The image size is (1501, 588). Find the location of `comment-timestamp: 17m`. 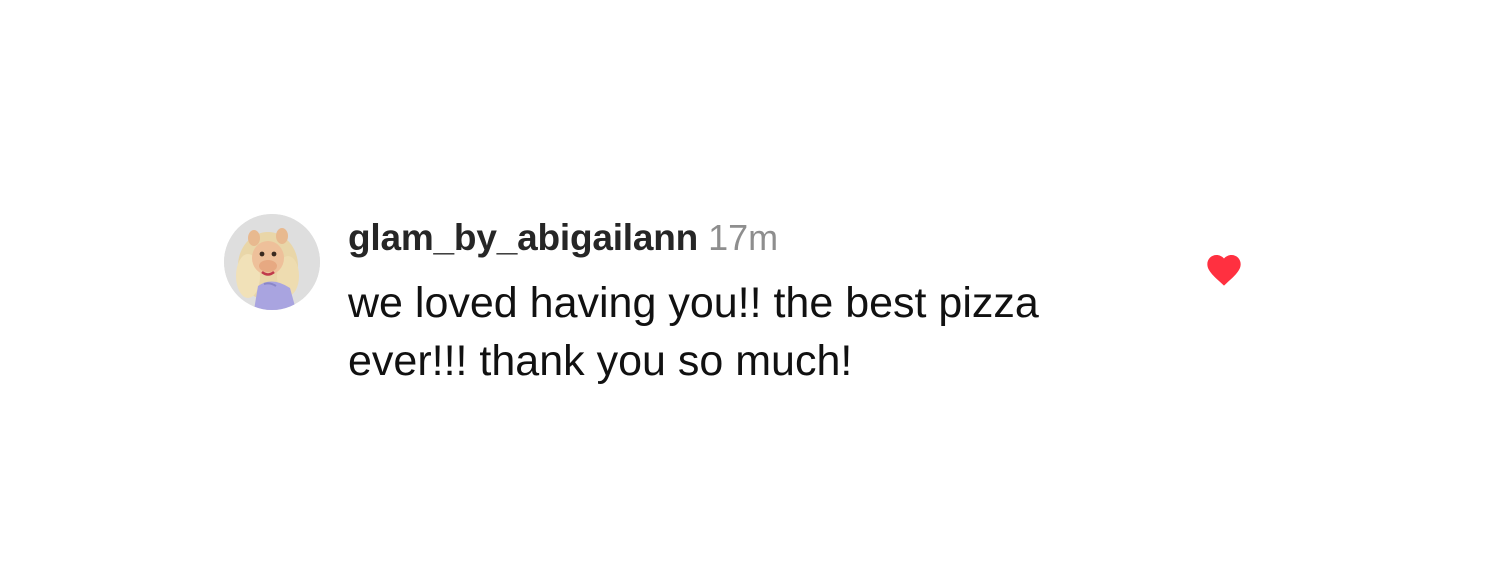

comment-timestamp: 17m is located at coordinates (743, 237).